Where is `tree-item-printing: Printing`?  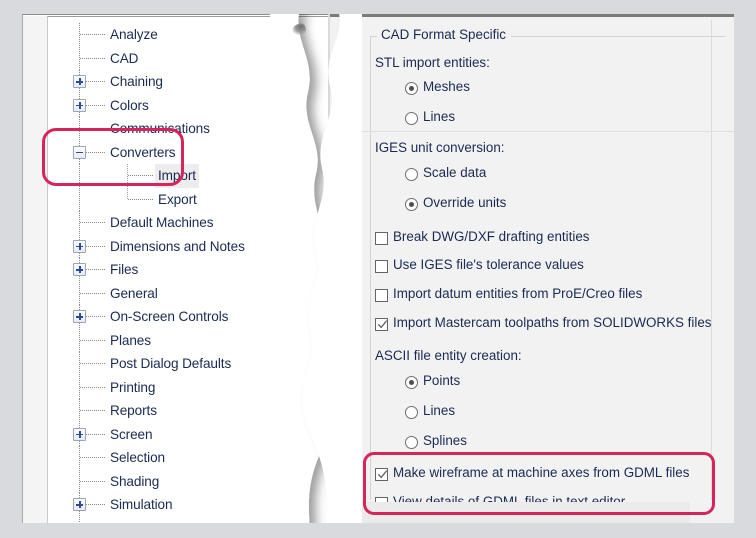 tree-item-printing: Printing is located at coordinates (188, 387).